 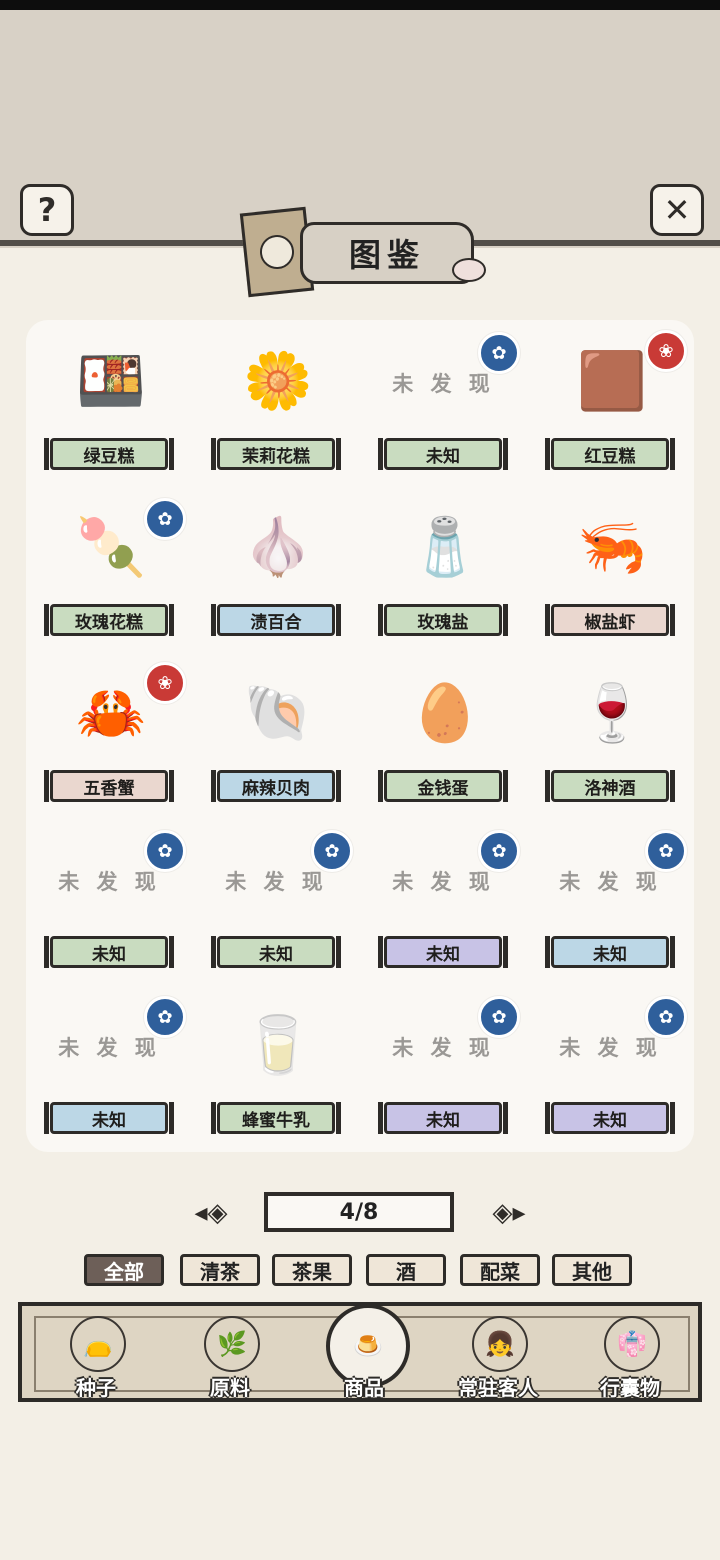 I want to click on nav-item: 👘 行囊物, so click(x=630, y=1355).